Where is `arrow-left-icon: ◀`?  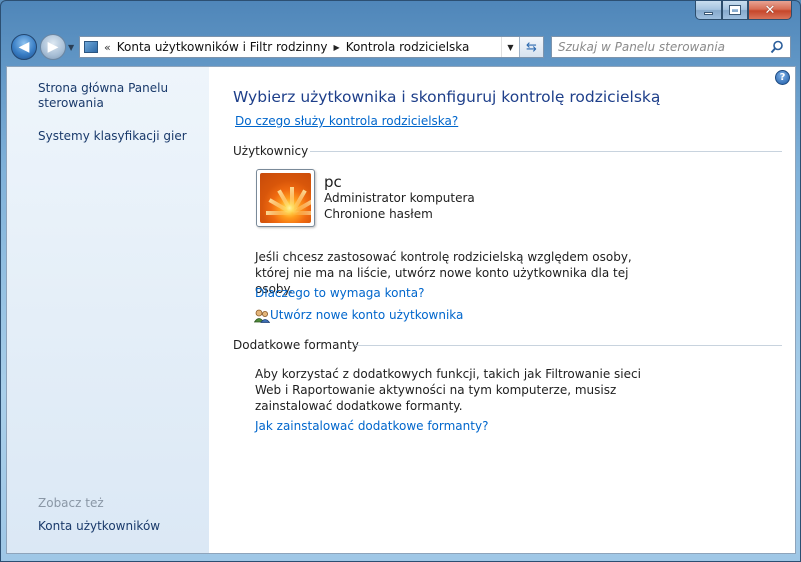
arrow-left-icon: ◀ is located at coordinates (24, 47).